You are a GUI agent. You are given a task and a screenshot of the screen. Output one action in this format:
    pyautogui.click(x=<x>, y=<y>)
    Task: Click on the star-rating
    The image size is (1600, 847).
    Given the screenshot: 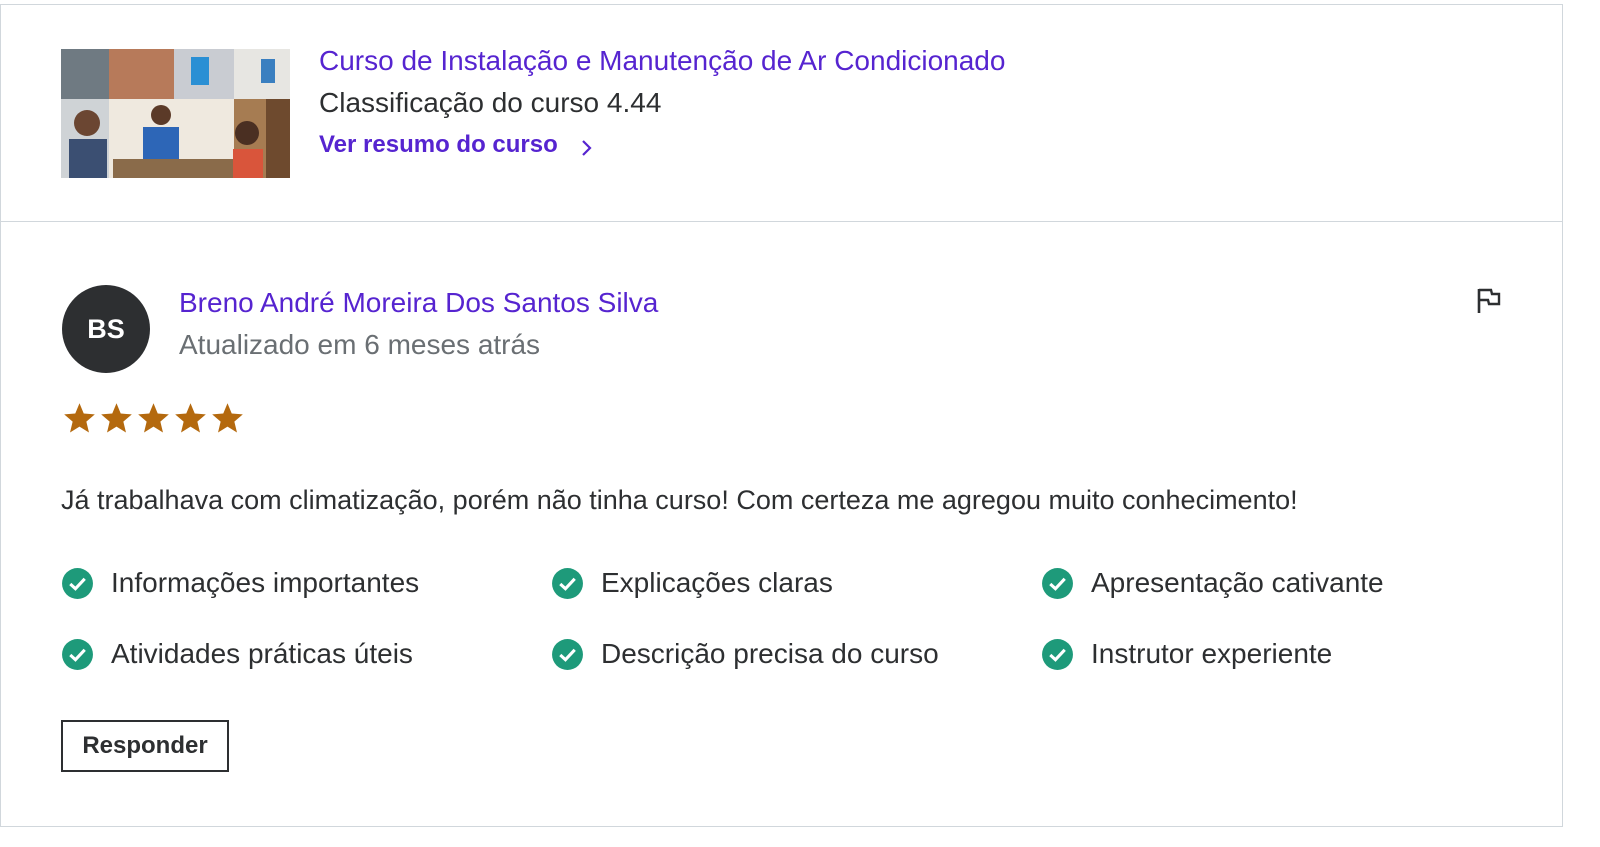 What is the action you would take?
    pyautogui.click(x=153, y=418)
    